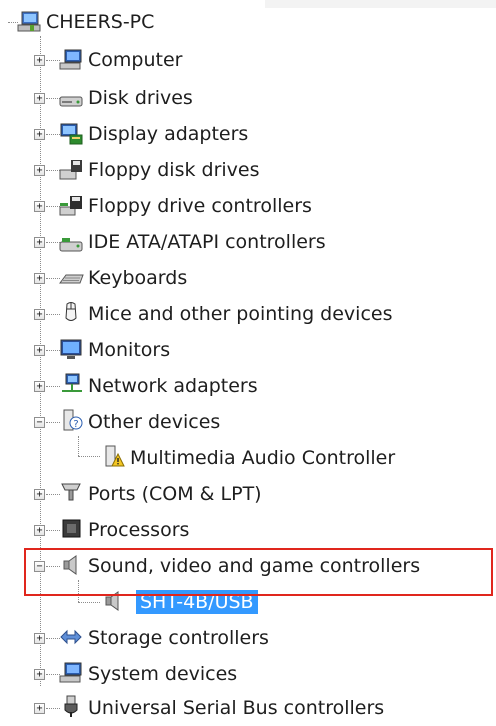  I want to click on system-device-icon, so click(70, 672).